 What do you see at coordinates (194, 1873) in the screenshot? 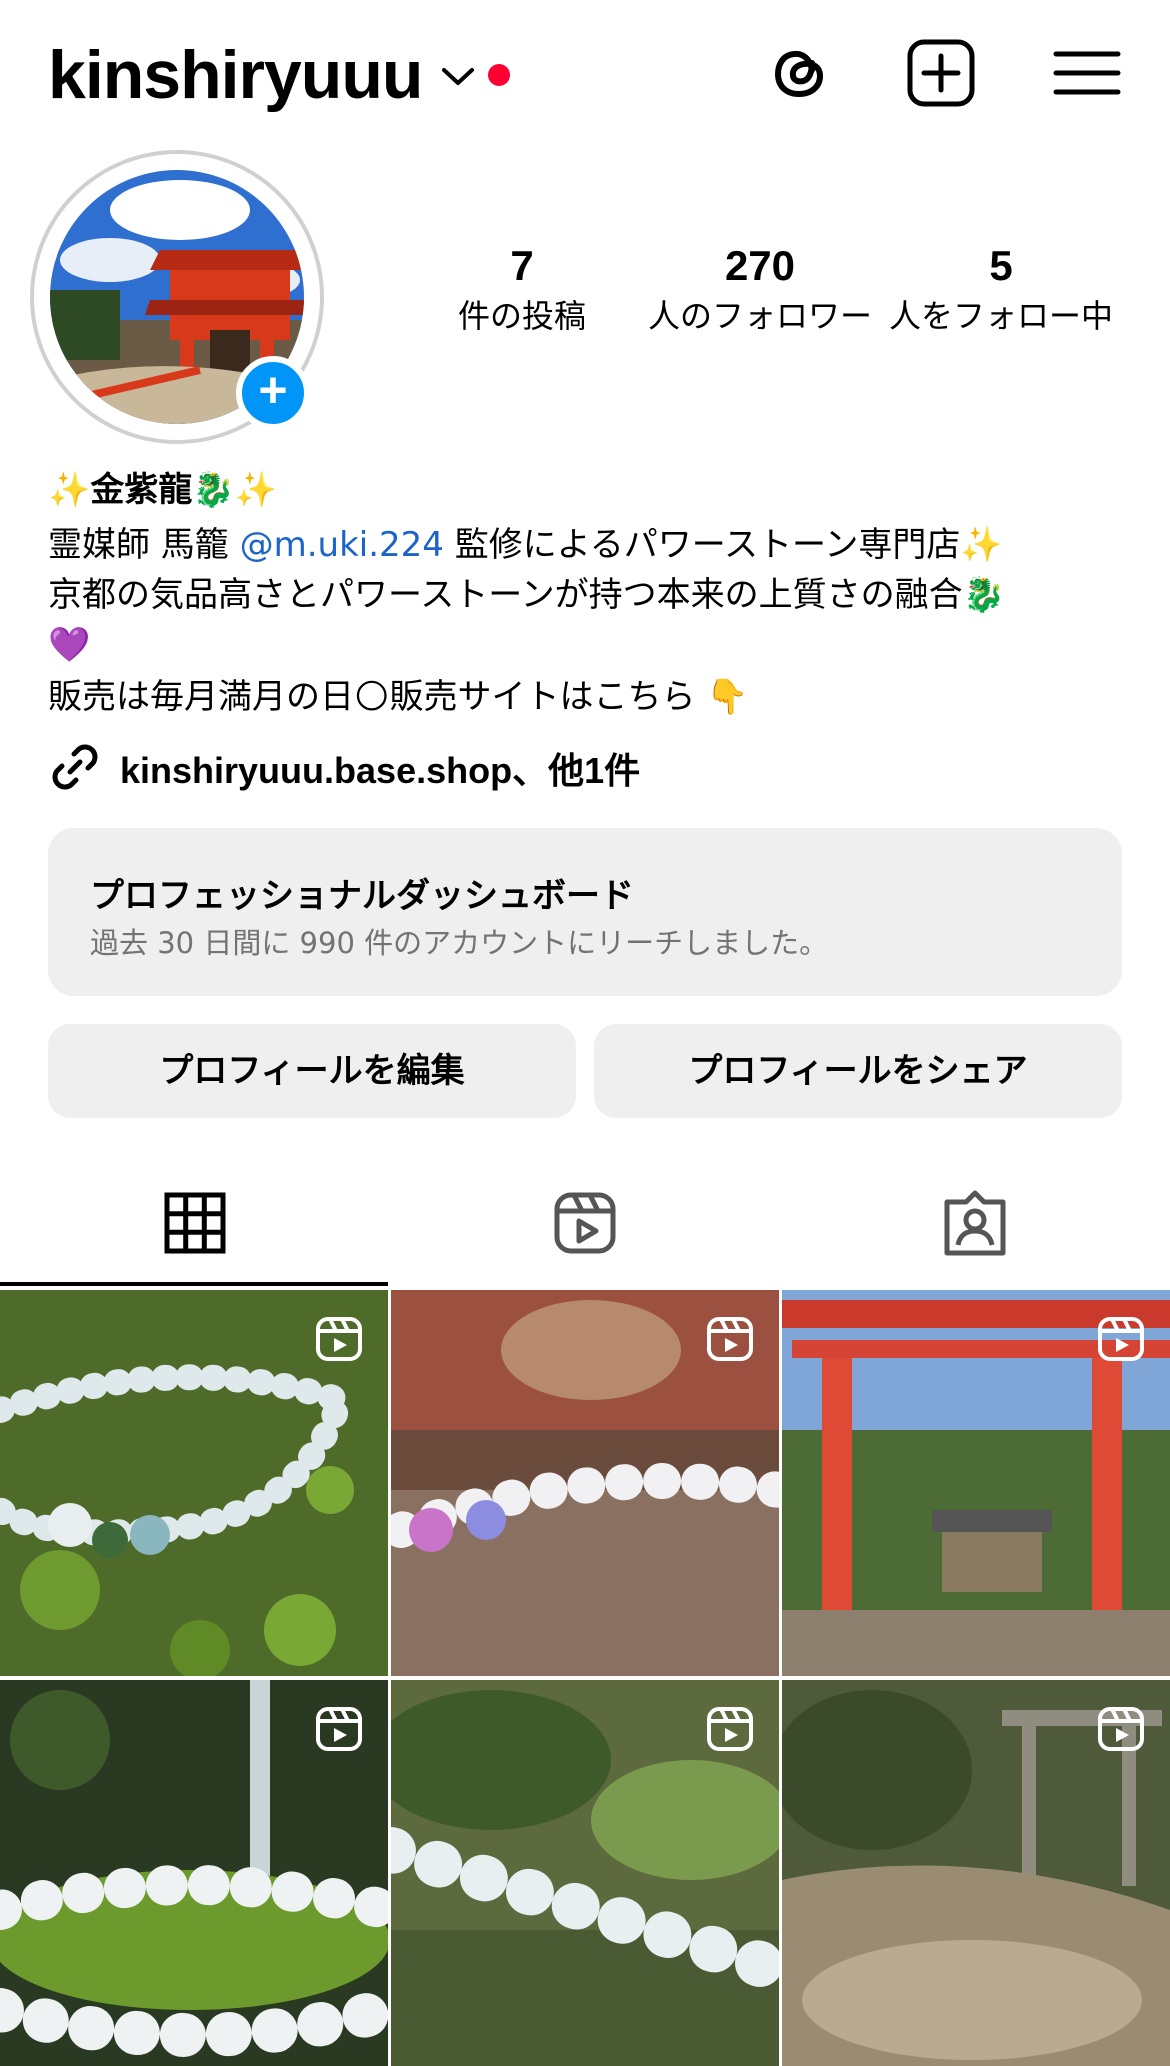
I see `post-bracelet-waterfall` at bounding box center [194, 1873].